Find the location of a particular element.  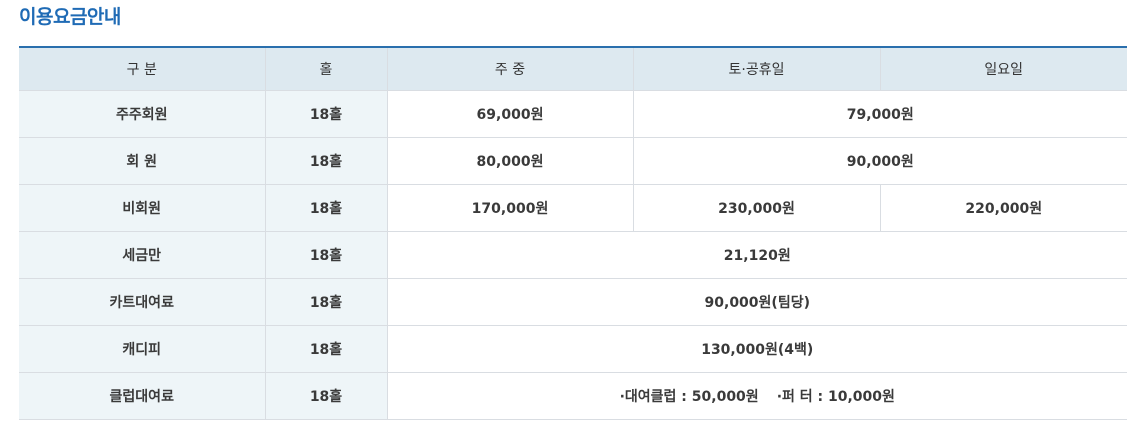

table-row: 클럽대여료 18홀 ·대여클럽 : 50,000원 ·퍼 터 : 10,000원 is located at coordinates (573, 396).